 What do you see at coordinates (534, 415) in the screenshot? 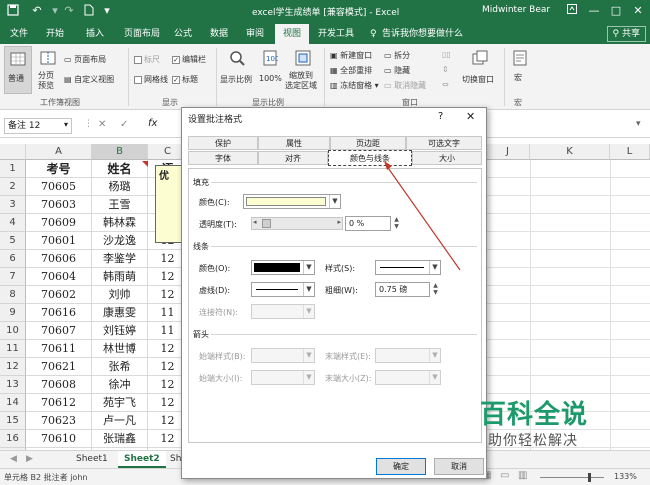
I see `watermark-title: 百科全说` at bounding box center [534, 415].